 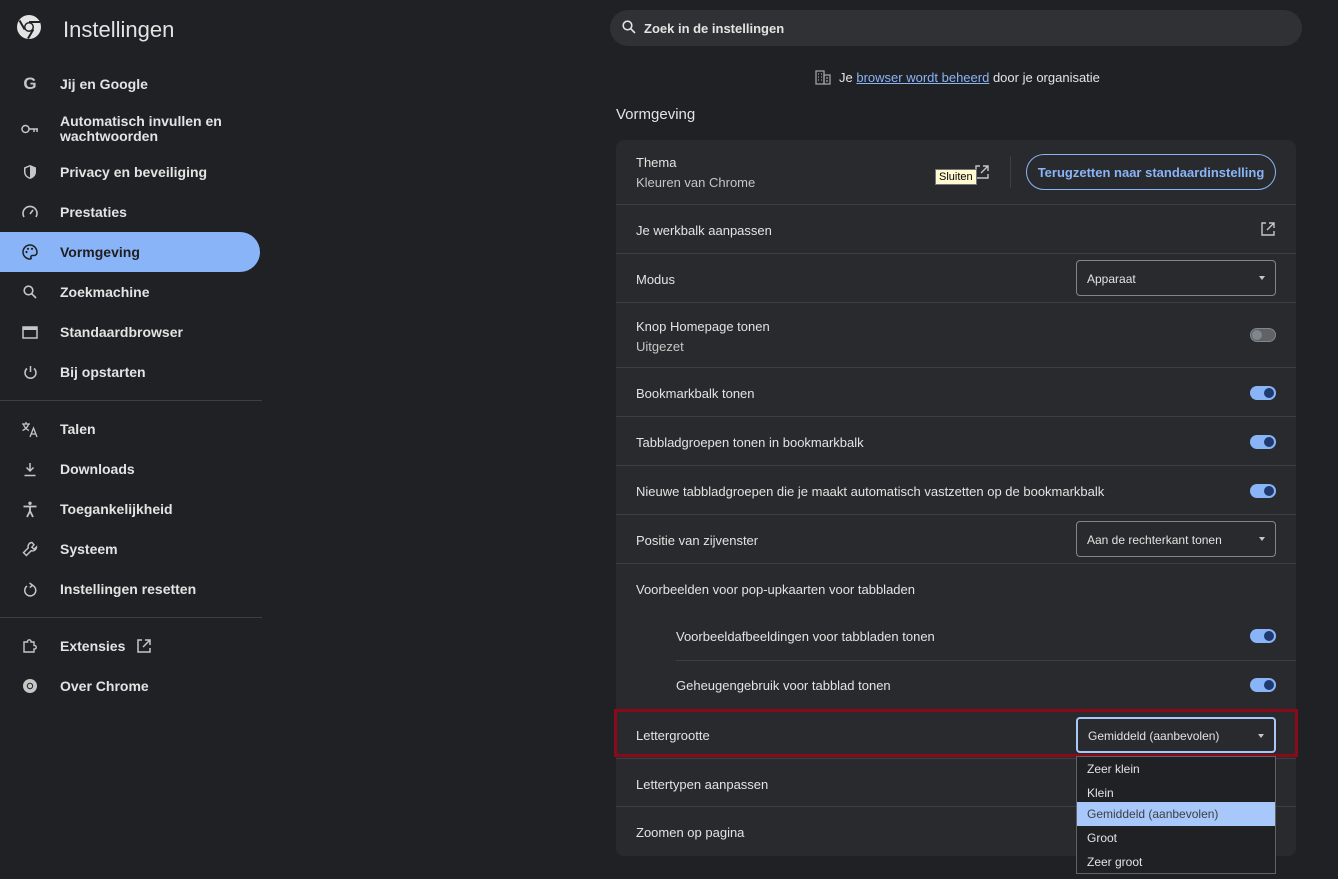 I want to click on toolbar-row: Je werkbalk aanpassen, so click(x=956, y=228).